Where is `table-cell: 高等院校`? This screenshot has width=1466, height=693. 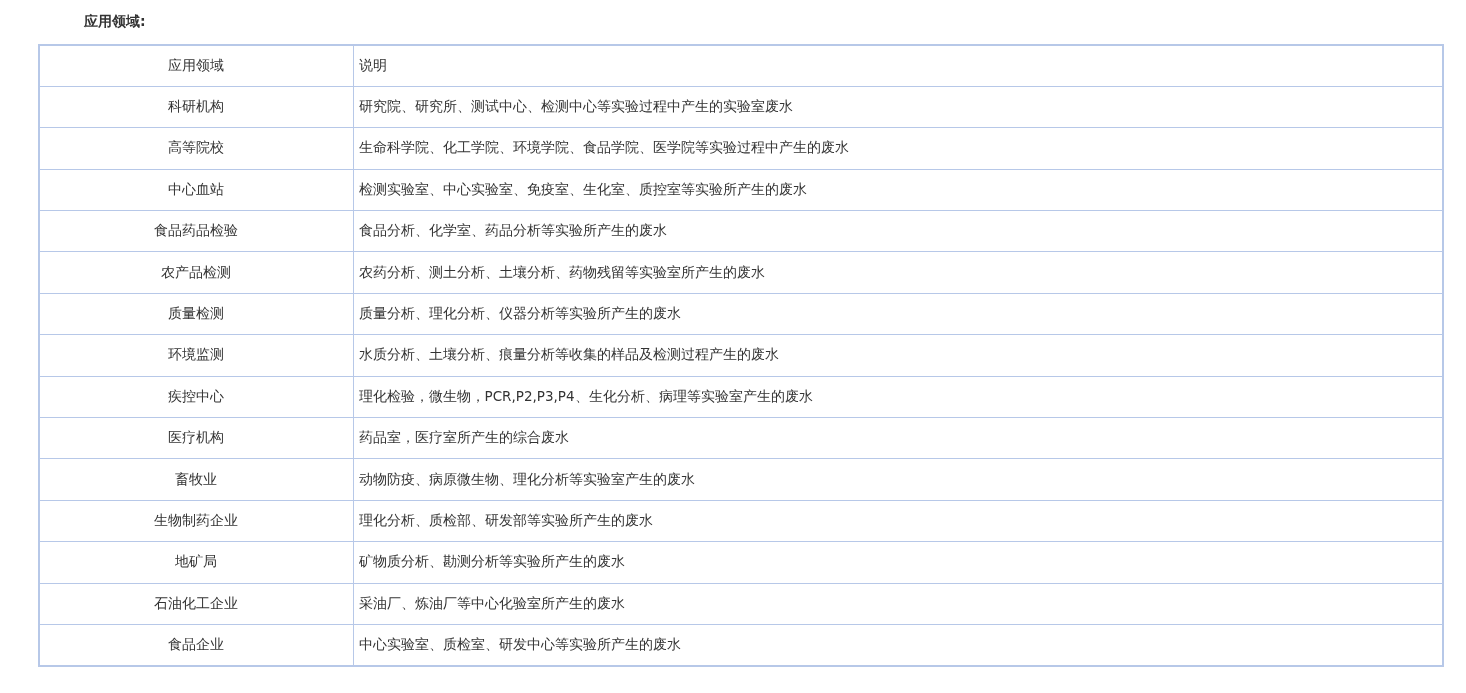 table-cell: 高等院校 is located at coordinates (196, 148).